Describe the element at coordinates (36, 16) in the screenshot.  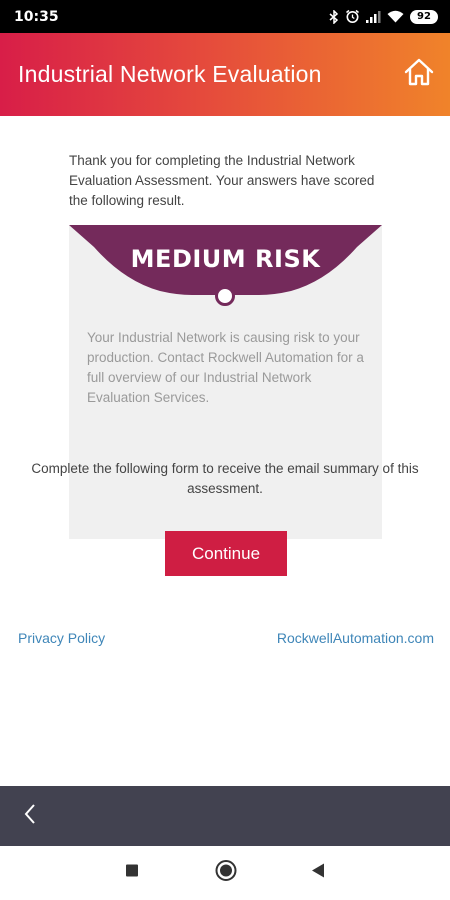
I see `status-time: 10:35` at that location.